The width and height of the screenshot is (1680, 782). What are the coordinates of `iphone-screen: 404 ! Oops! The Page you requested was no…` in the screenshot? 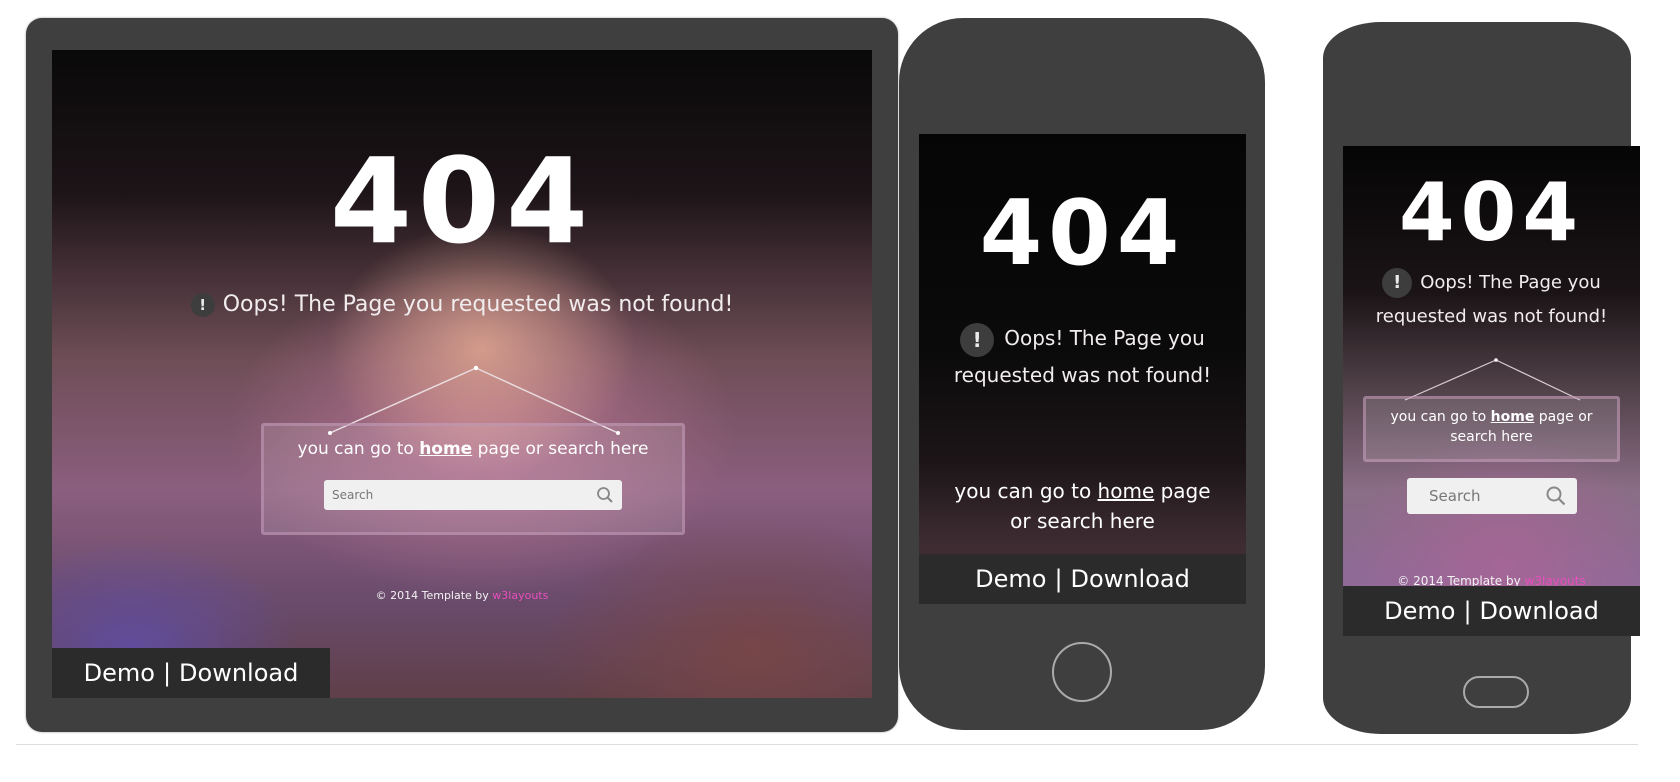 It's located at (1082, 369).